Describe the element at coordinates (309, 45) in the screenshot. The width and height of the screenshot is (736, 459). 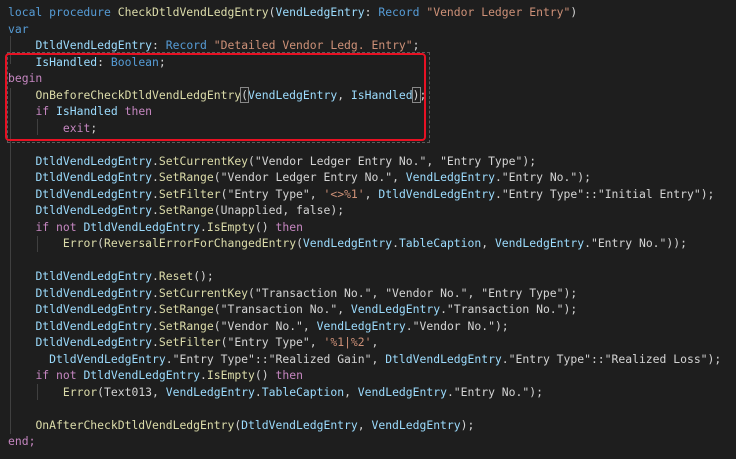
I see `code-token: "Detailed Vendor Ledg. Entry"` at that location.